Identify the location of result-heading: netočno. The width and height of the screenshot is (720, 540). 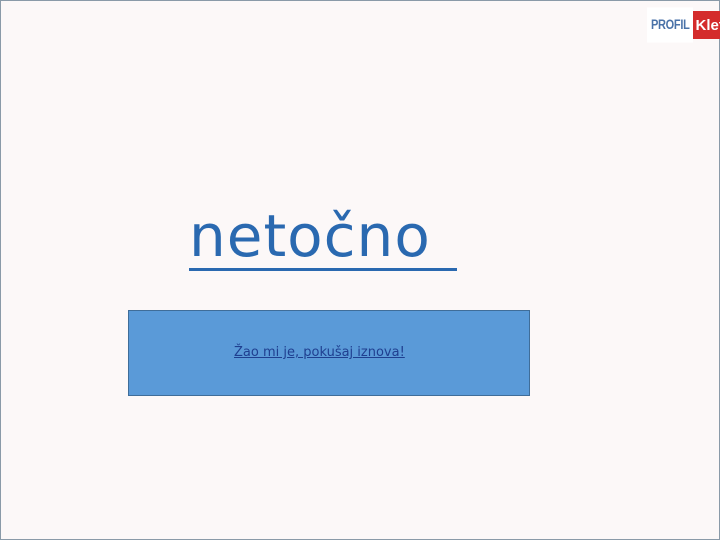
(310, 236).